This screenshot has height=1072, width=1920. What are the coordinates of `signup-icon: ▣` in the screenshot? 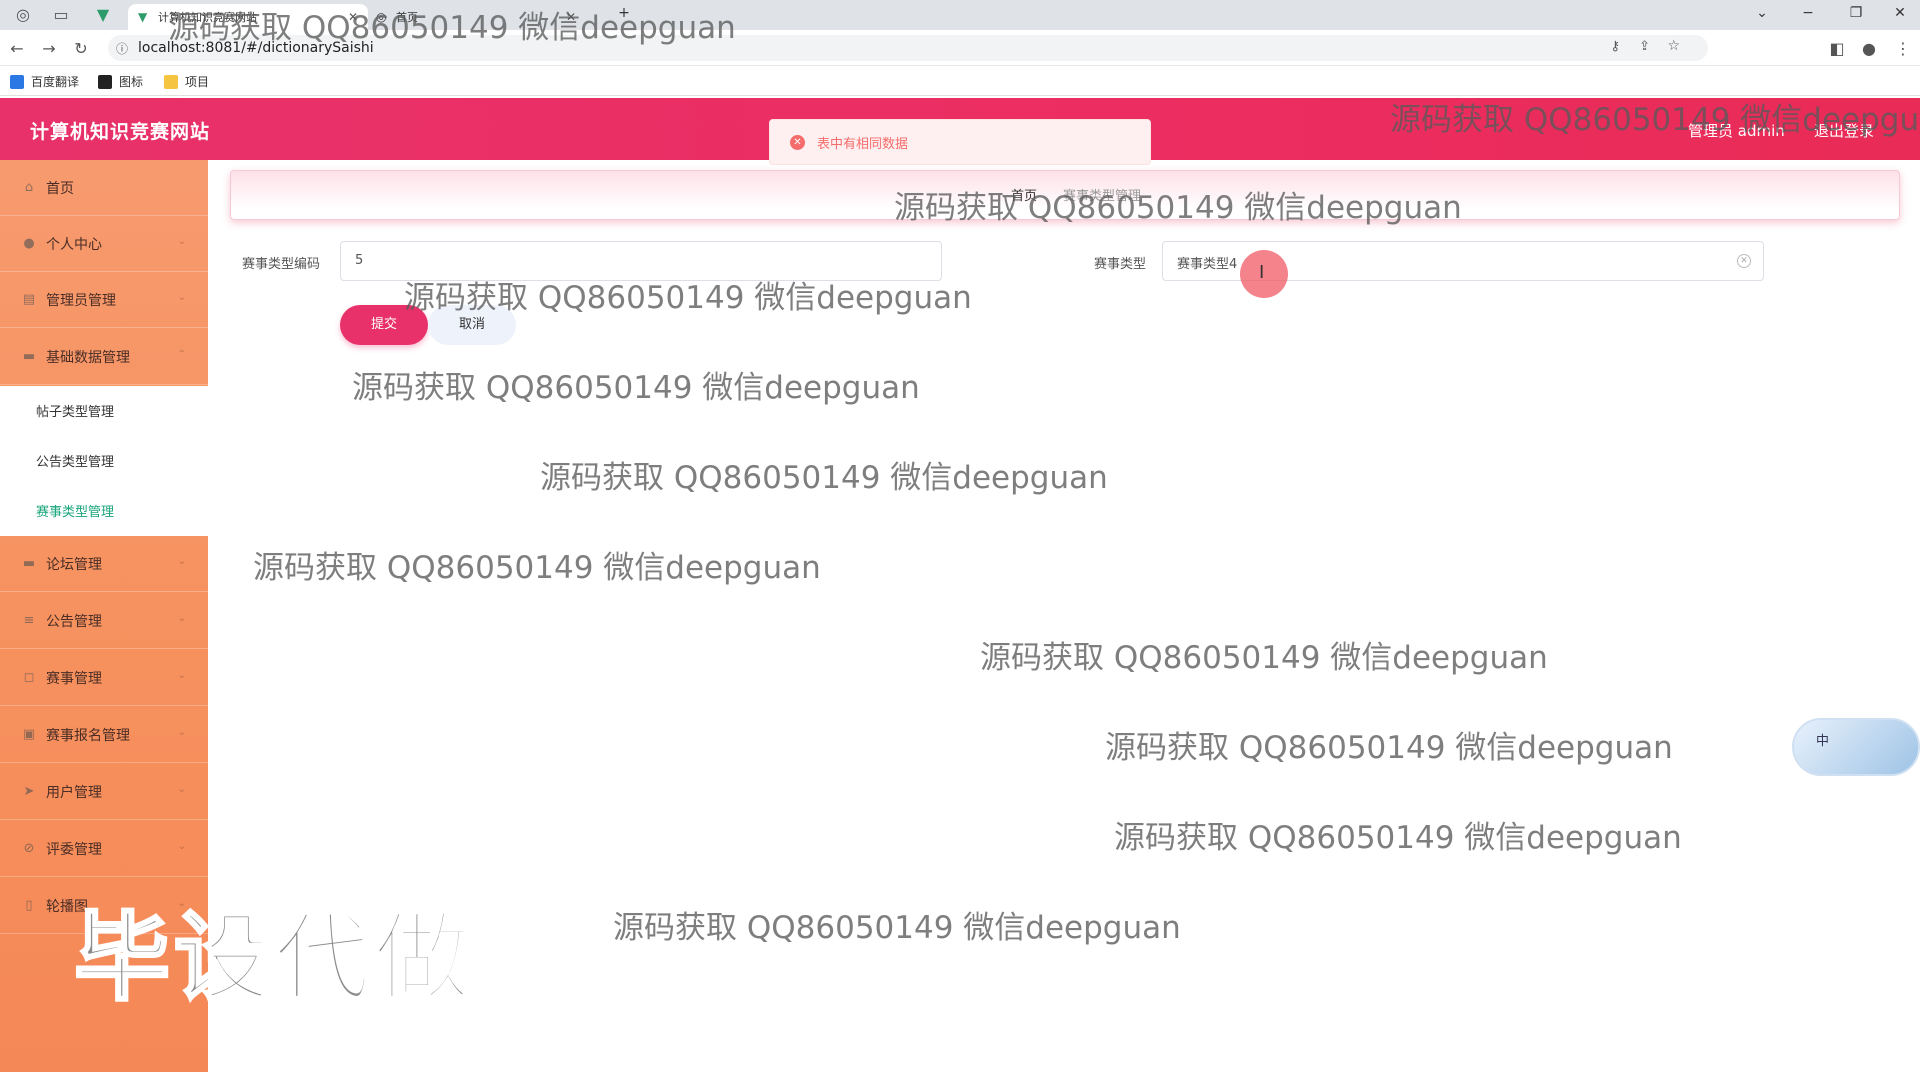 It's located at (29, 734).